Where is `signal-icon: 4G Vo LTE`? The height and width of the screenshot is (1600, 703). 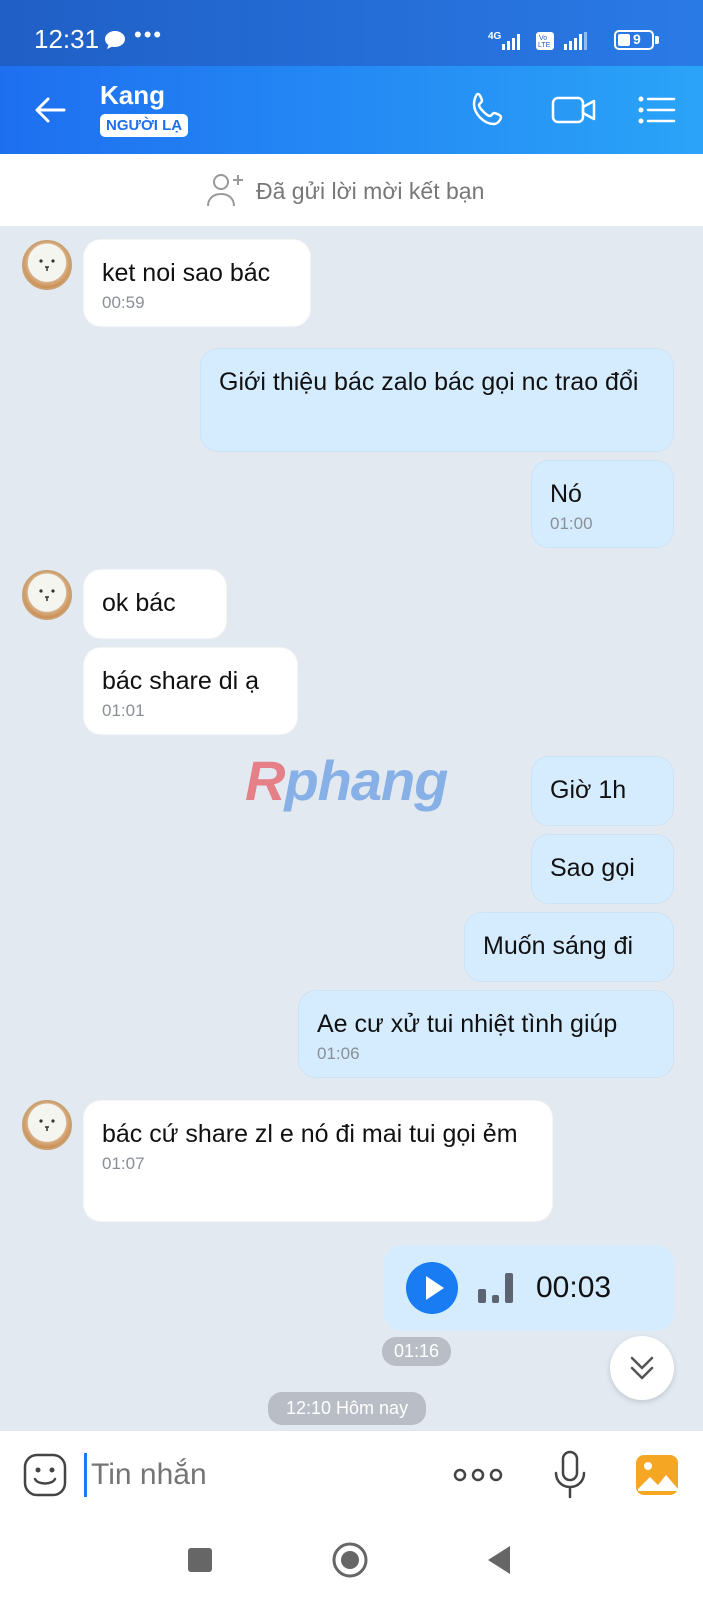 signal-icon: 4G Vo LTE is located at coordinates (545, 44).